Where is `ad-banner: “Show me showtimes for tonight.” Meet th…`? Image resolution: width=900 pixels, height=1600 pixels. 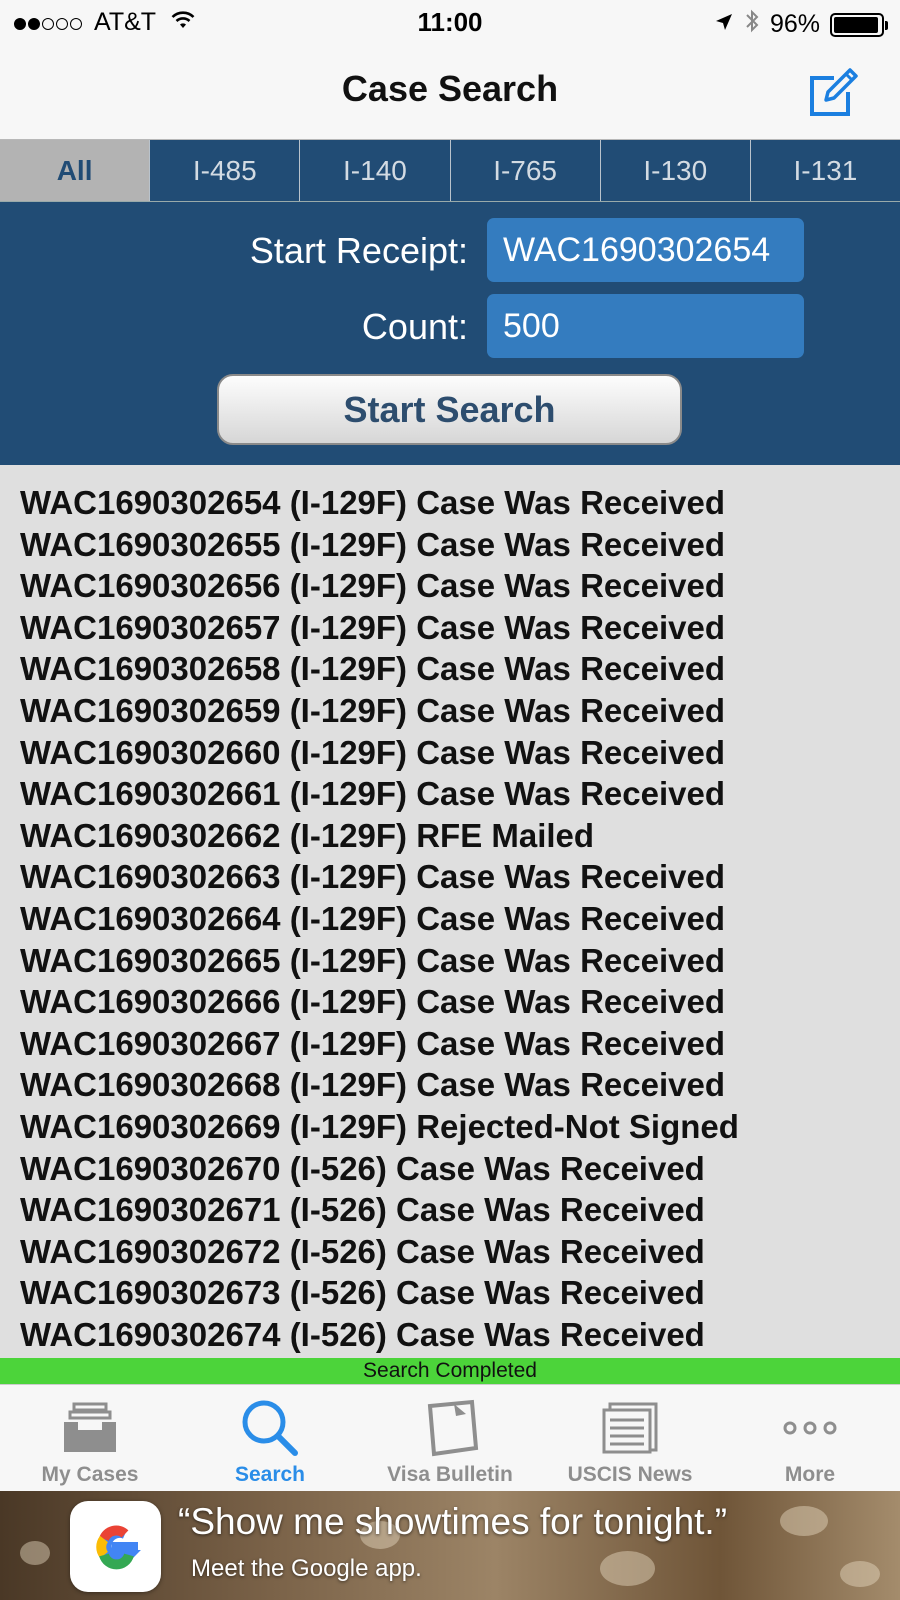 ad-banner: “Show me showtimes for tonight.” Meet th… is located at coordinates (450, 1545).